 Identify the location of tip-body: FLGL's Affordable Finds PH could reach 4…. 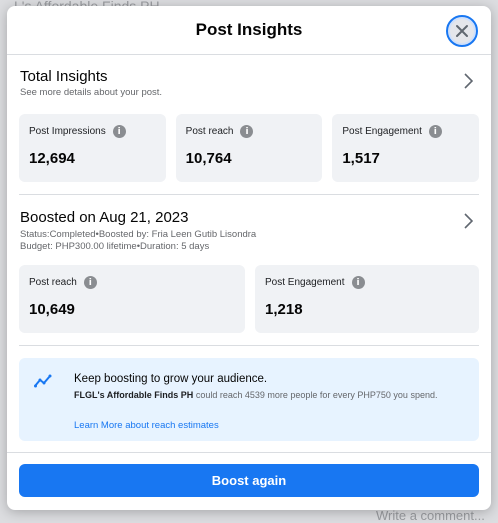
(264, 395).